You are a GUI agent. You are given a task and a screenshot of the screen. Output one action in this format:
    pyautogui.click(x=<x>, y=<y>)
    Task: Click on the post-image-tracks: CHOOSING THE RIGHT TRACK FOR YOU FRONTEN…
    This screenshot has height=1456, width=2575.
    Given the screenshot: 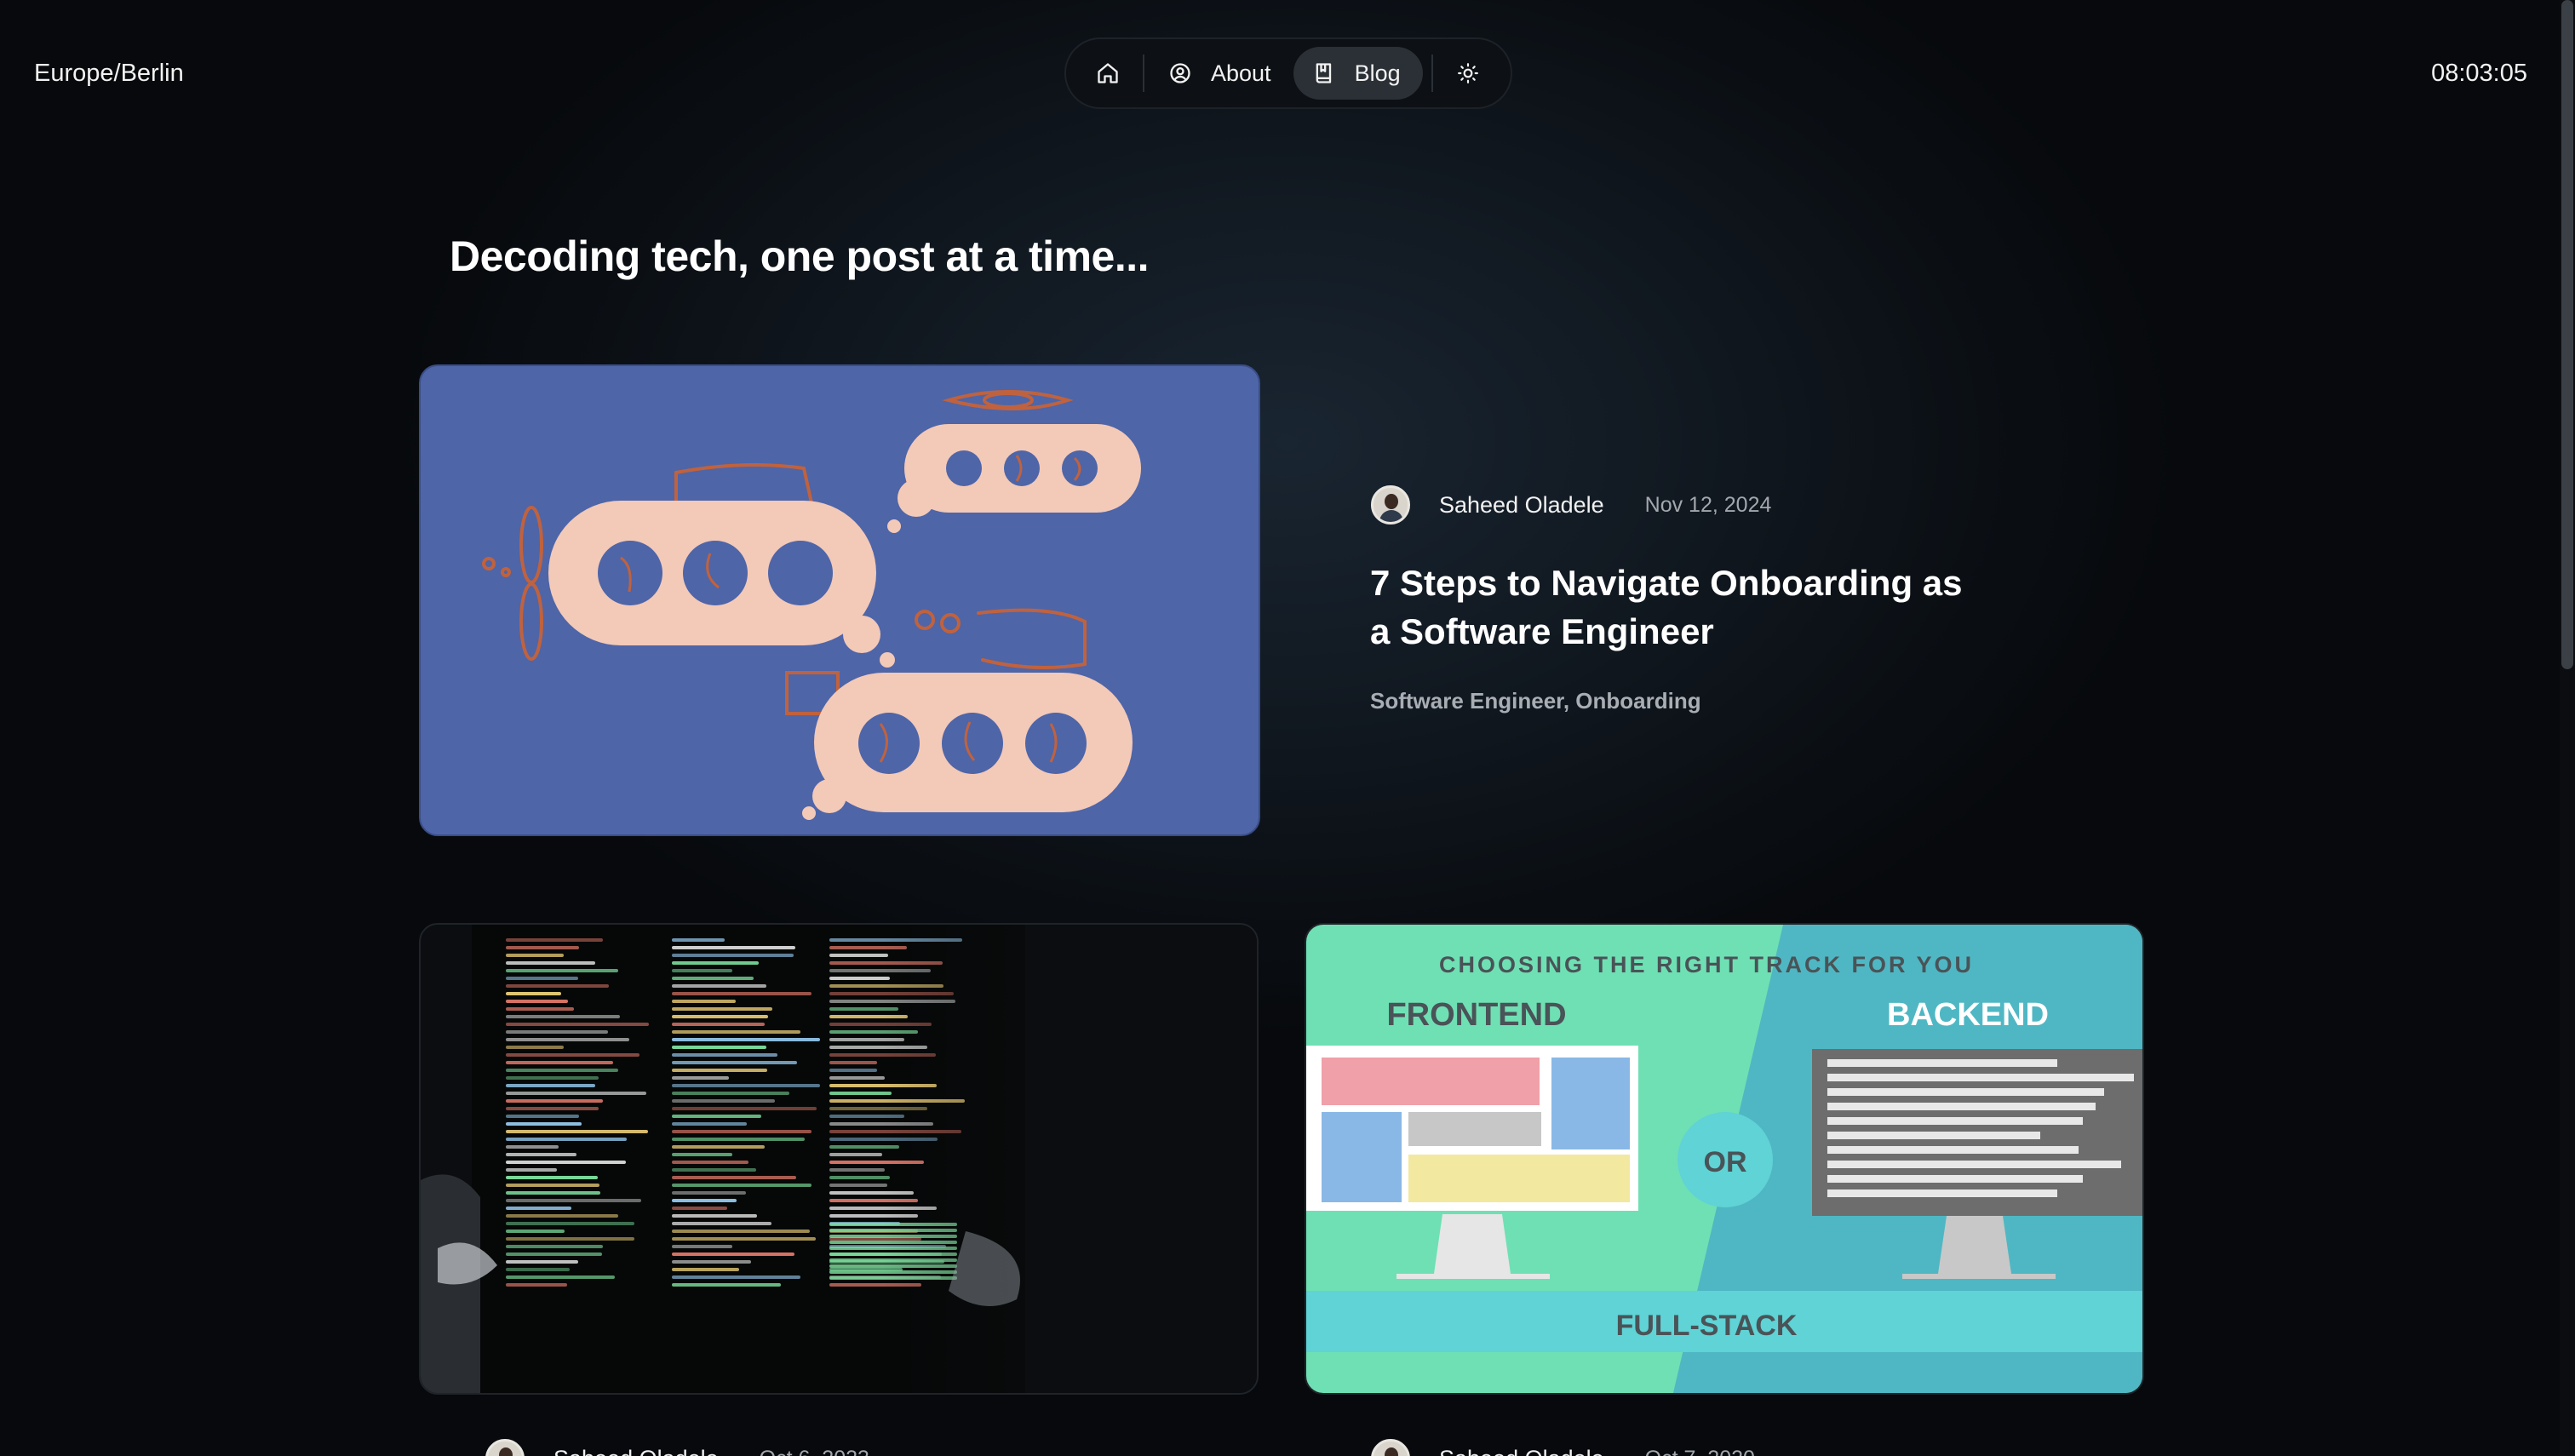 What is the action you would take?
    pyautogui.click(x=1724, y=1159)
    